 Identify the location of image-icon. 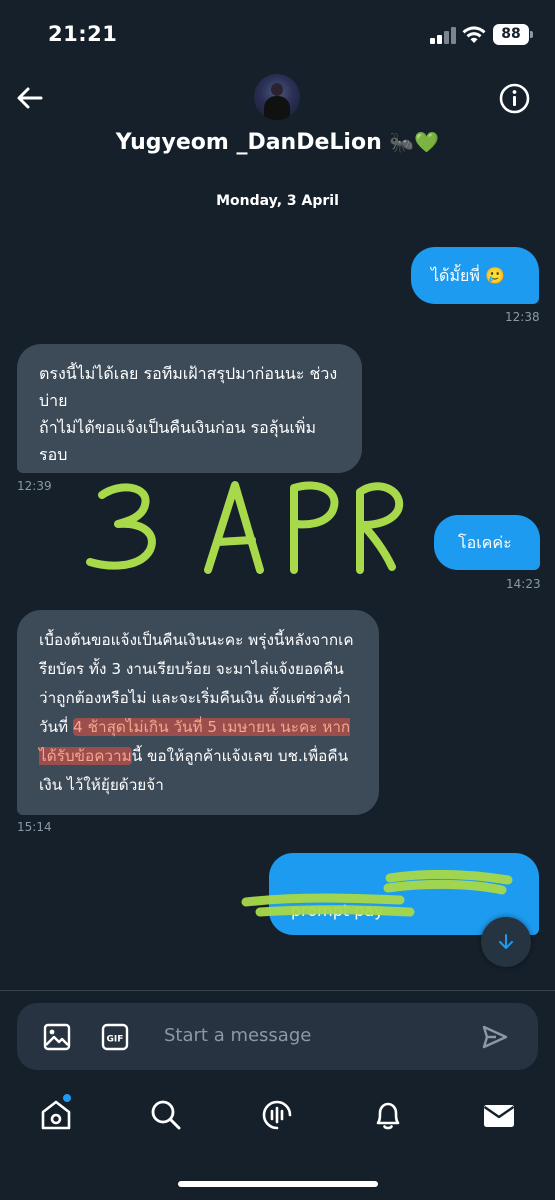
(57, 1037).